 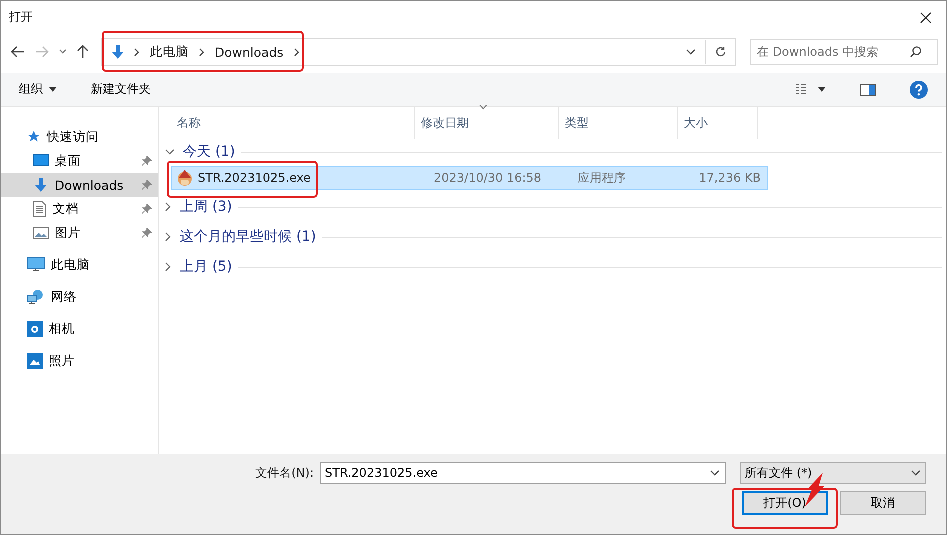 What do you see at coordinates (79, 329) in the screenshot?
I see `sidebar-item: 相机` at bounding box center [79, 329].